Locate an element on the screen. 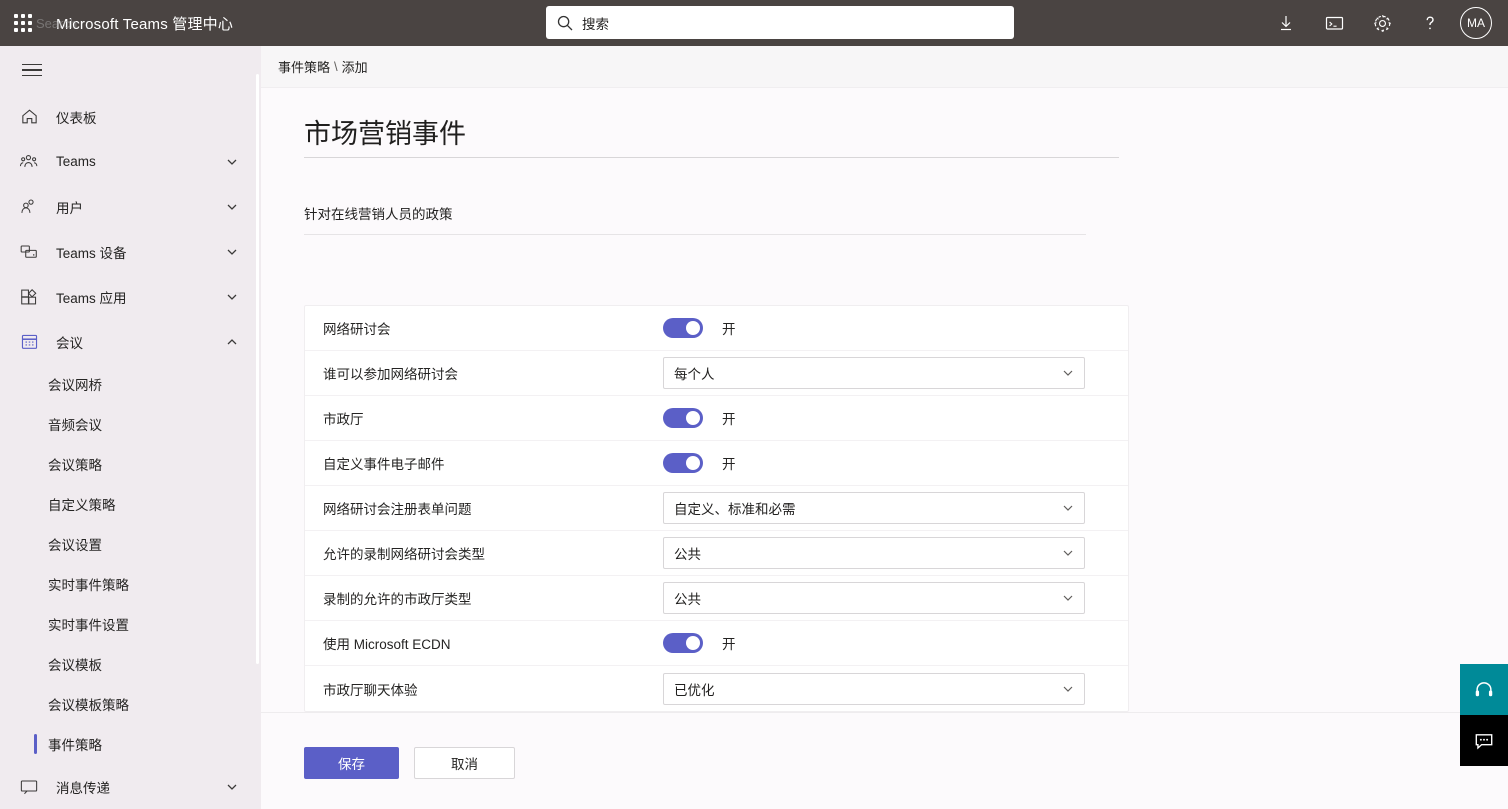 This screenshot has height=809, width=1508. top-app-bar: Microsoft Teams 管理中心 Search is located at coordinates (754, 23).